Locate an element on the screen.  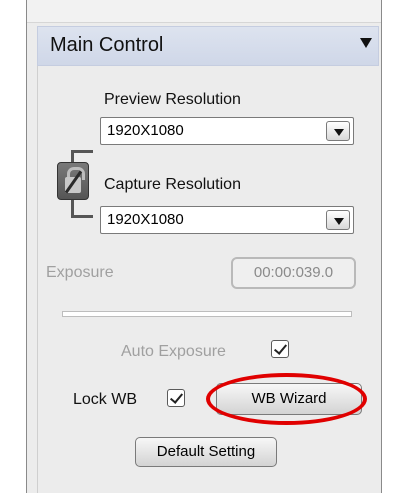
preview-resolution-dropdown-button is located at coordinates (338, 131).